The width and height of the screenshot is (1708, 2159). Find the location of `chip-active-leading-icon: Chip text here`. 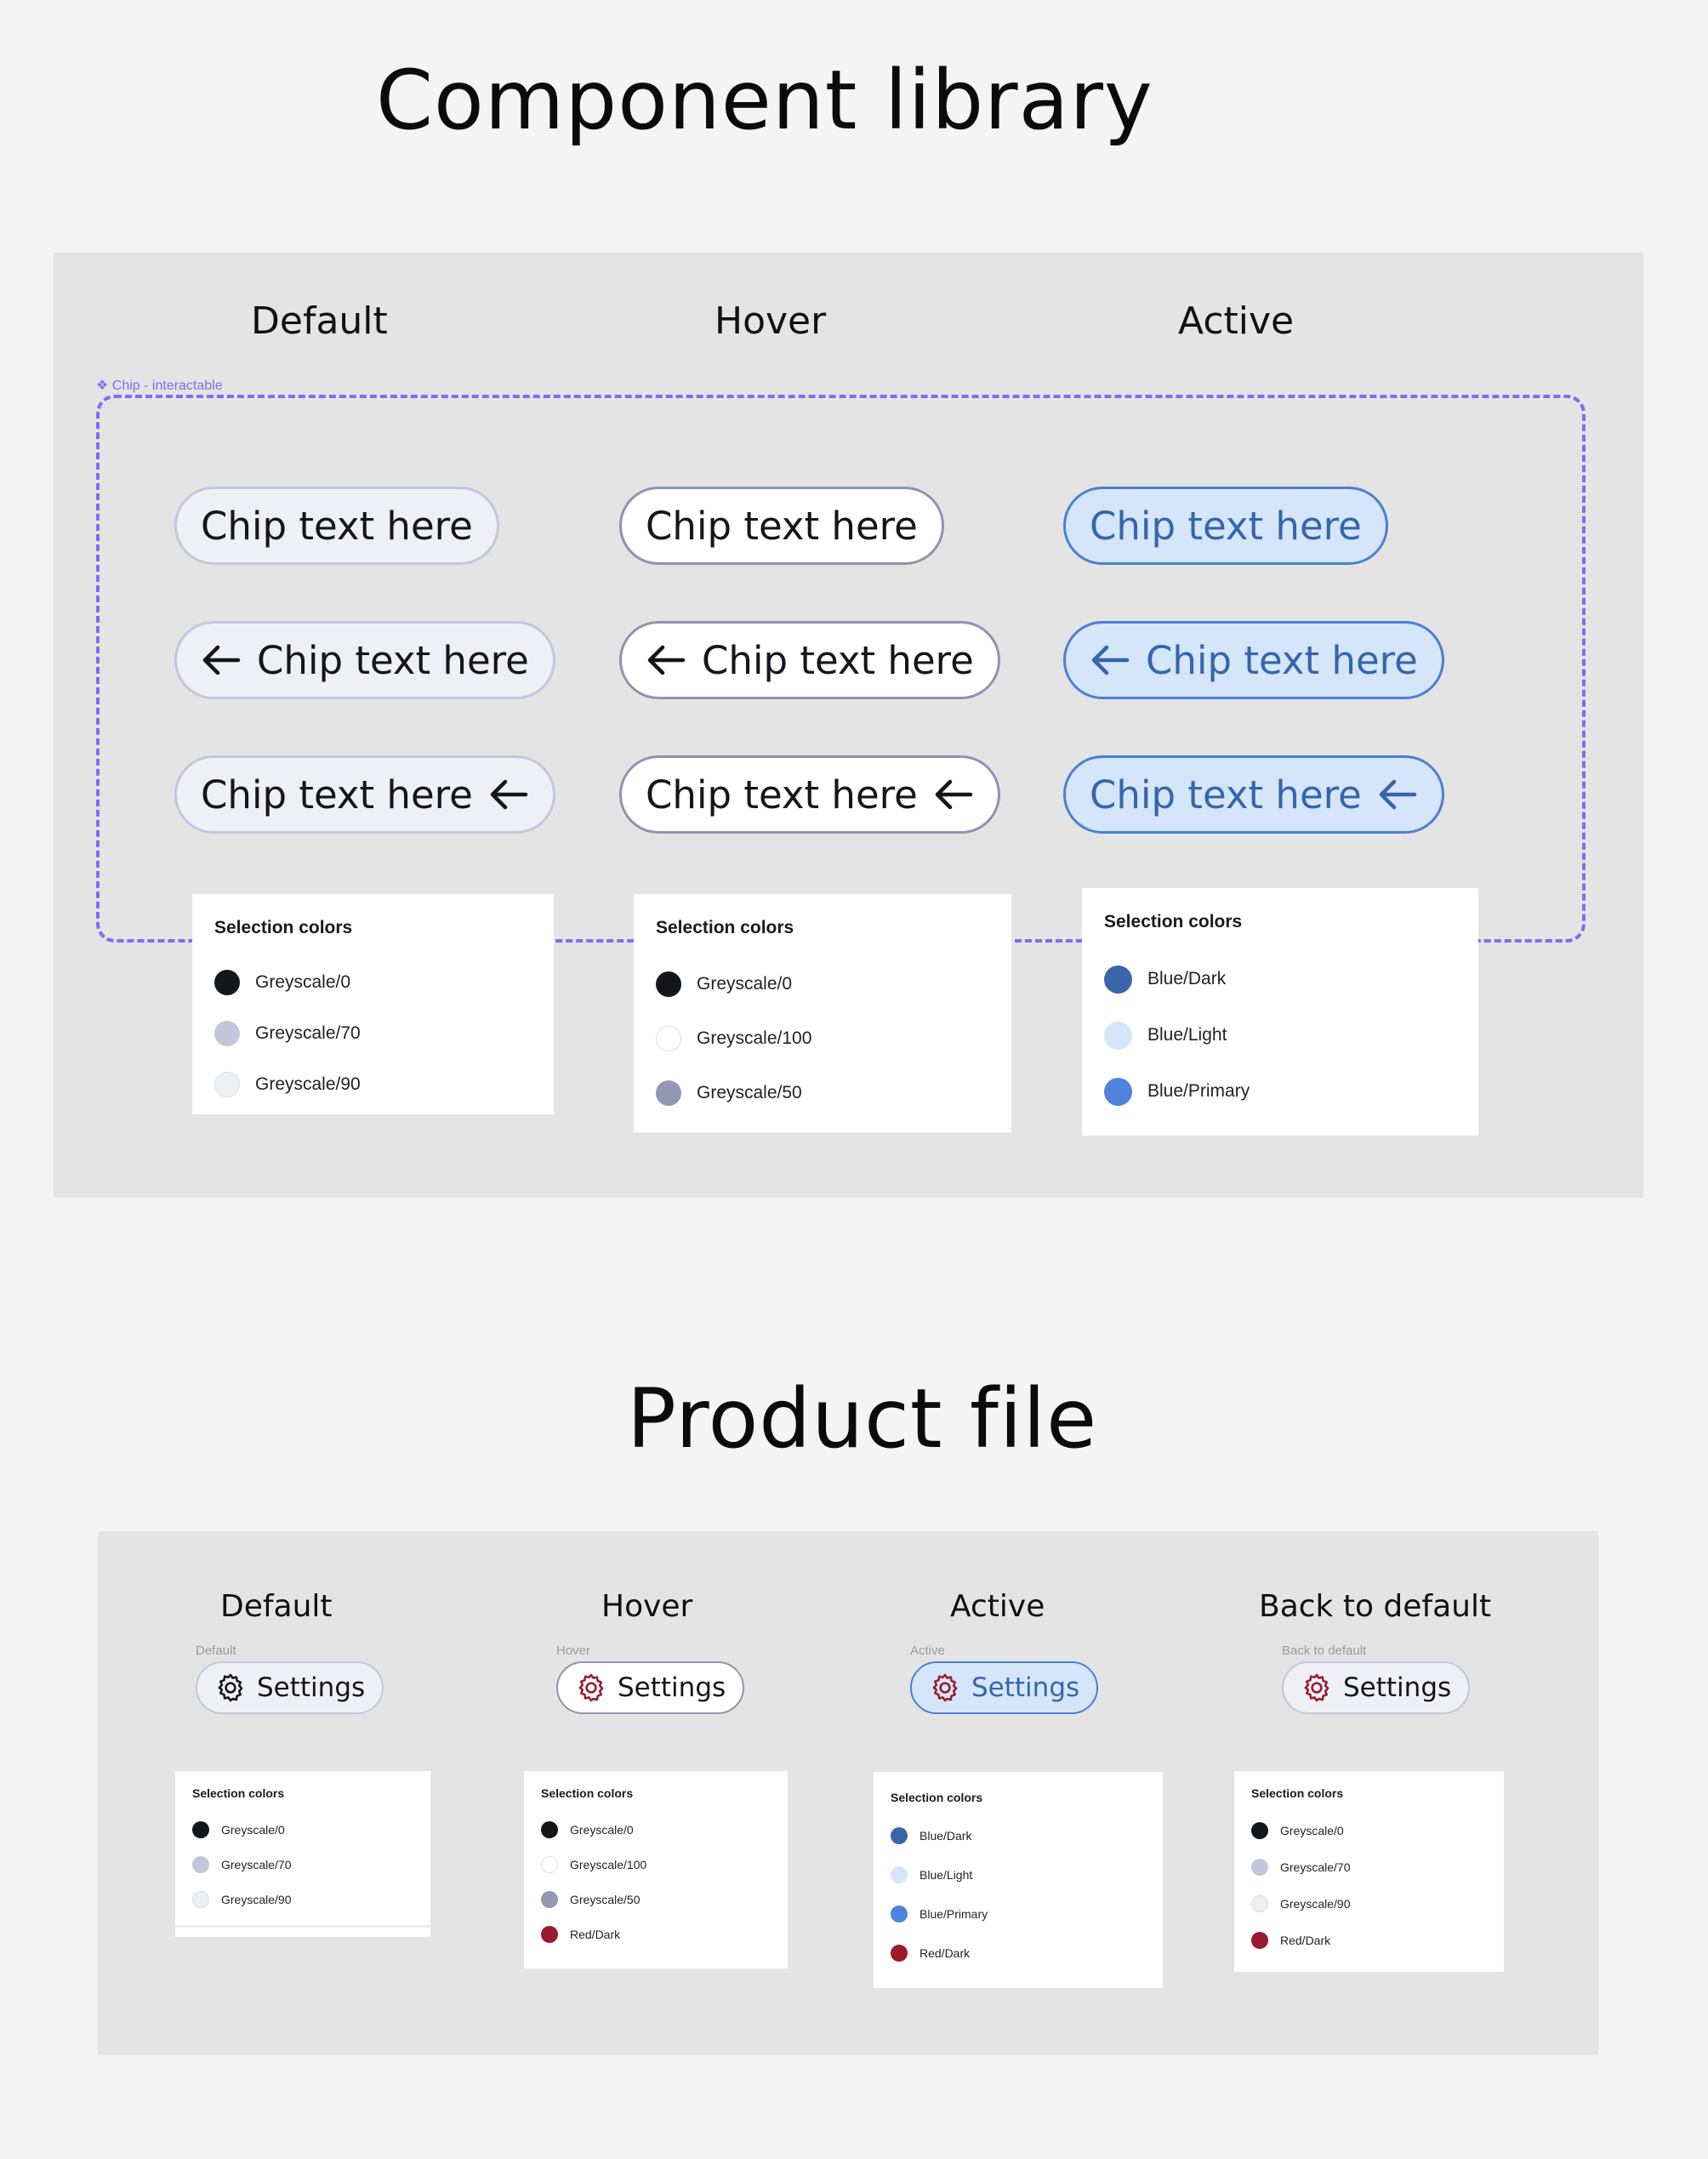

chip-active-leading-icon: Chip text here is located at coordinates (1253, 660).